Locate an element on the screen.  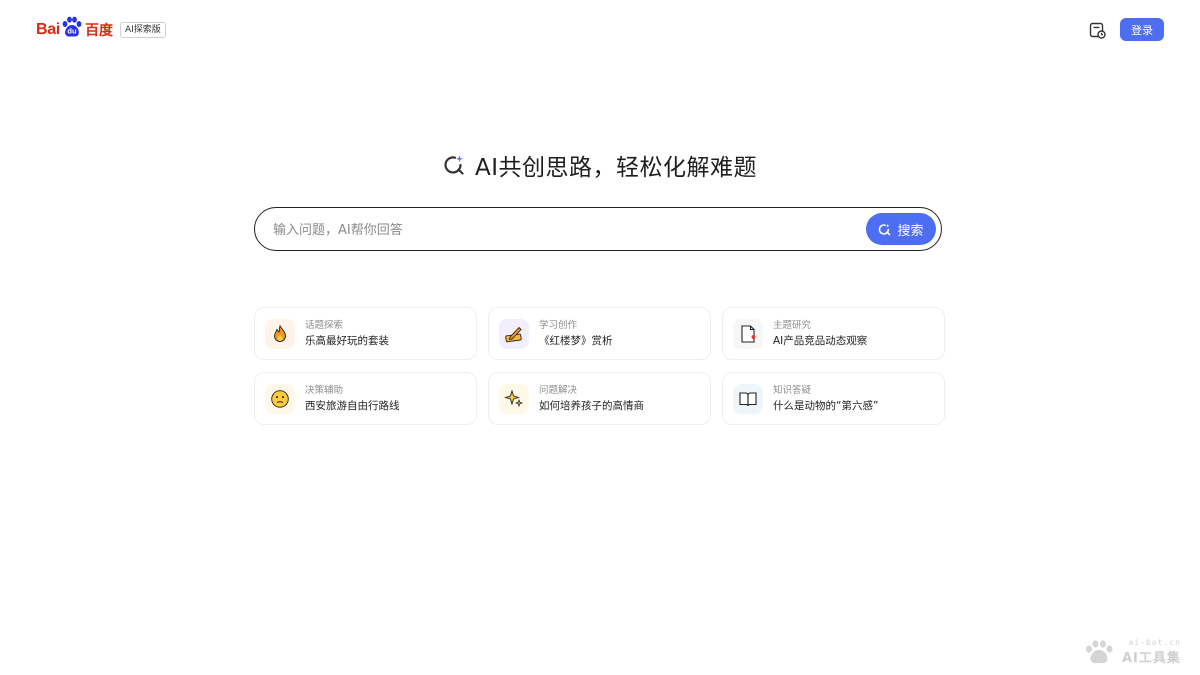
search-button: 搜索 is located at coordinates (901, 229).